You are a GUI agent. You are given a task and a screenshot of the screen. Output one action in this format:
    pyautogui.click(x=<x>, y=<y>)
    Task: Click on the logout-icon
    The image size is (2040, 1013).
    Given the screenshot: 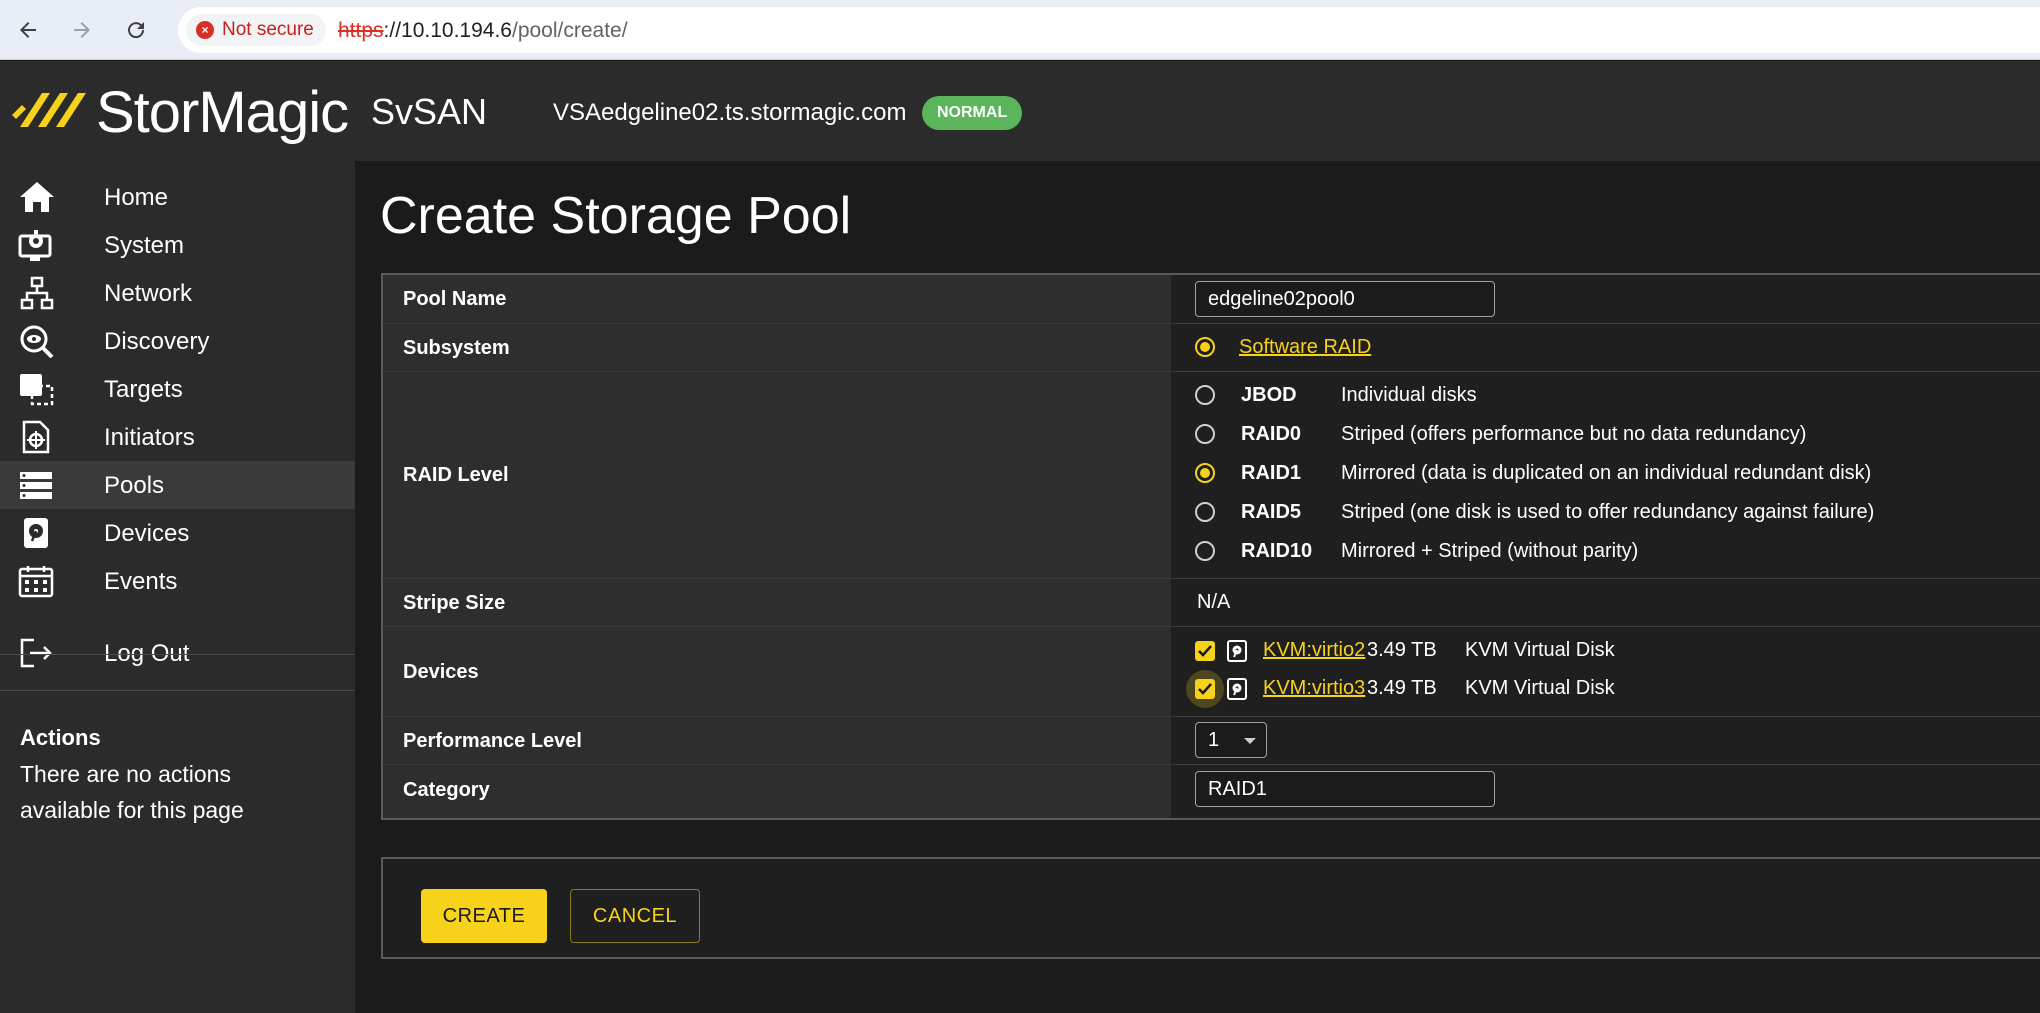 What is the action you would take?
    pyautogui.click(x=36, y=653)
    